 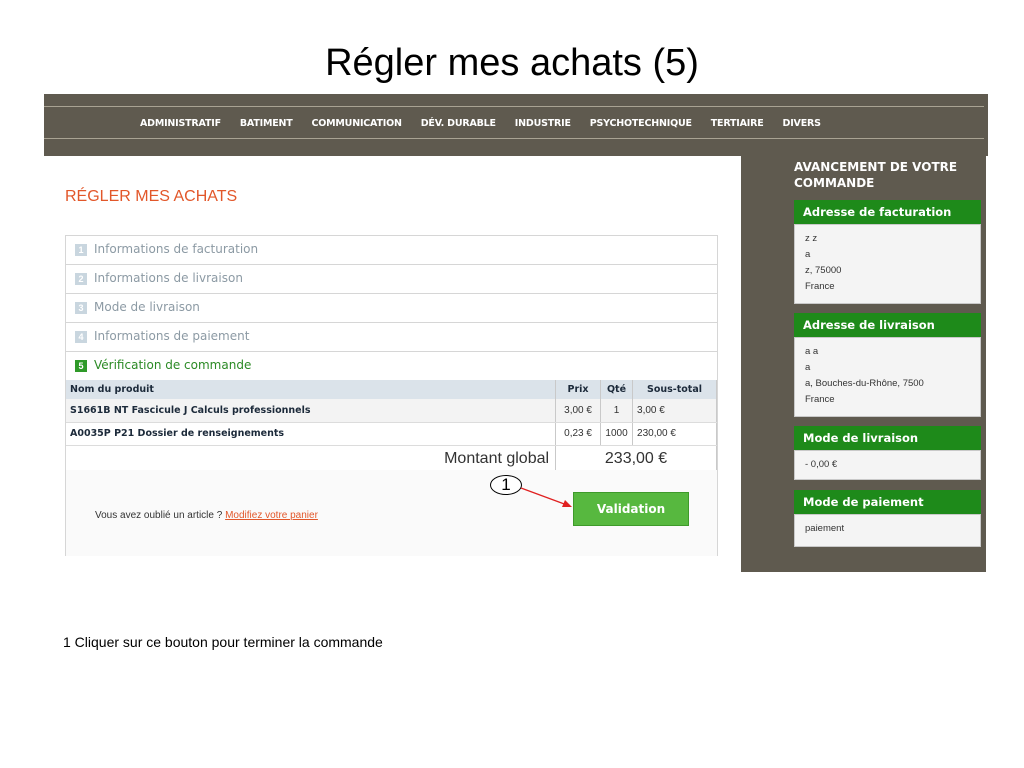 I want to click on payment-mode-value: paiement, so click(x=825, y=528).